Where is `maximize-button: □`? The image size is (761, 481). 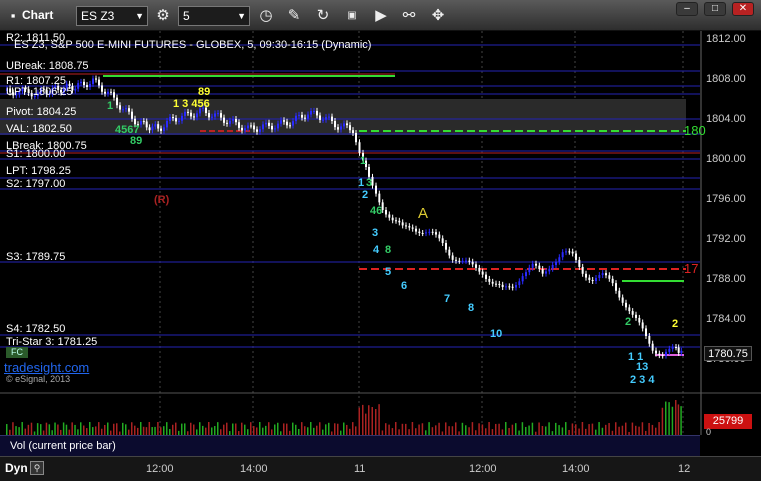
maximize-button: □ is located at coordinates (715, 9).